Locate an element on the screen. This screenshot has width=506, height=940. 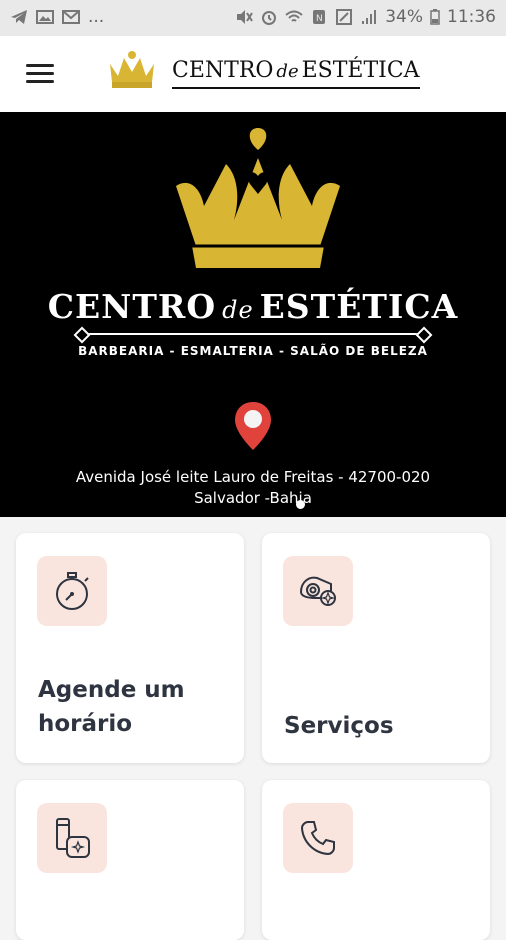
phone-icon is located at coordinates (317, 838).